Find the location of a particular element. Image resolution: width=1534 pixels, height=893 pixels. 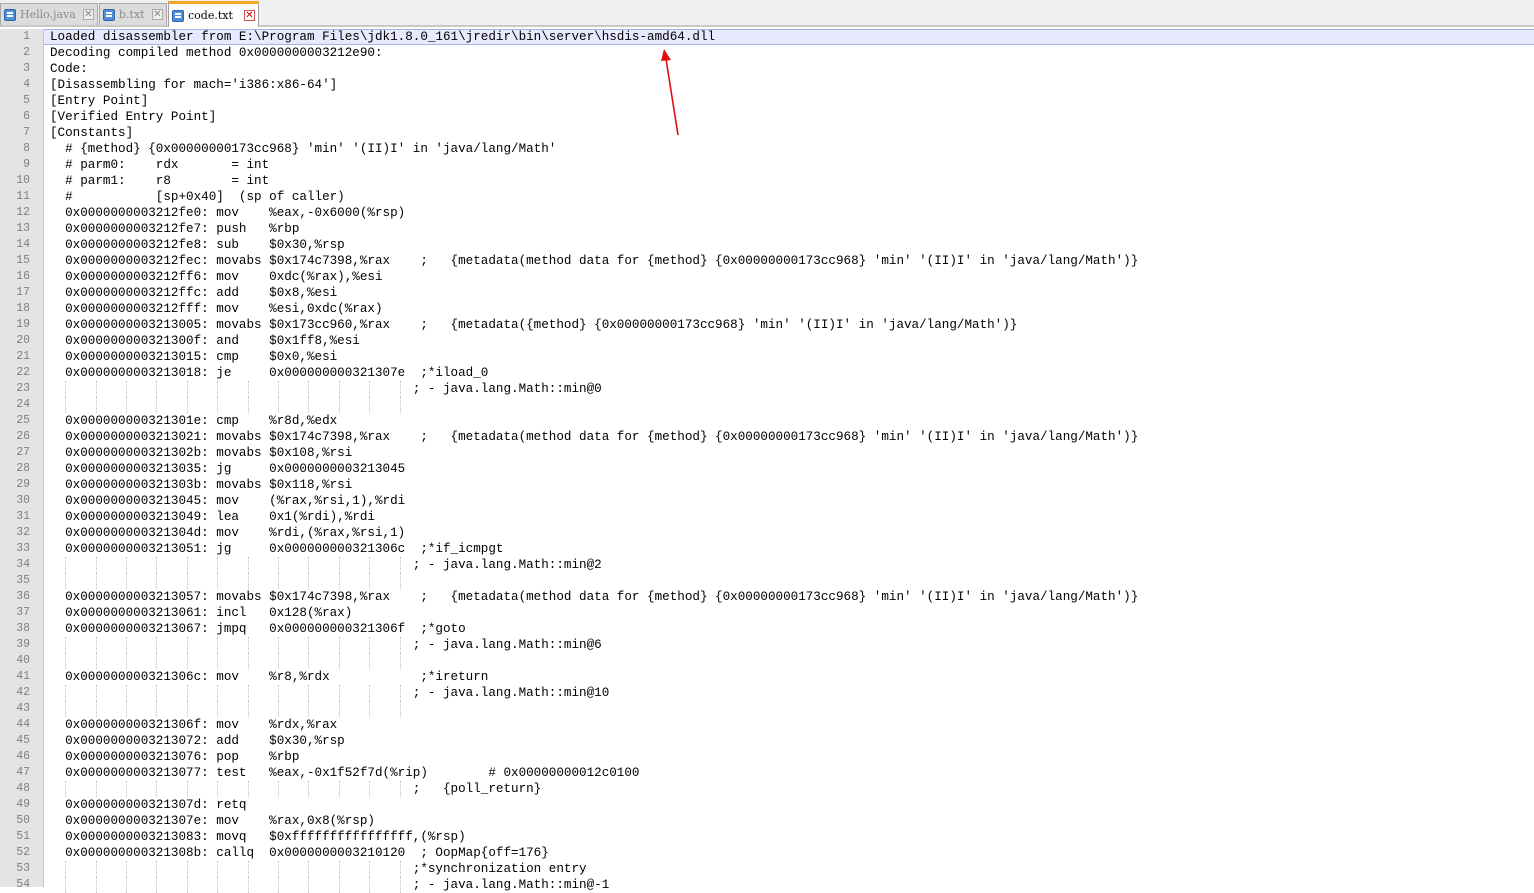

tab-hello-java: Hello.java ✕ is located at coordinates (49, 14).